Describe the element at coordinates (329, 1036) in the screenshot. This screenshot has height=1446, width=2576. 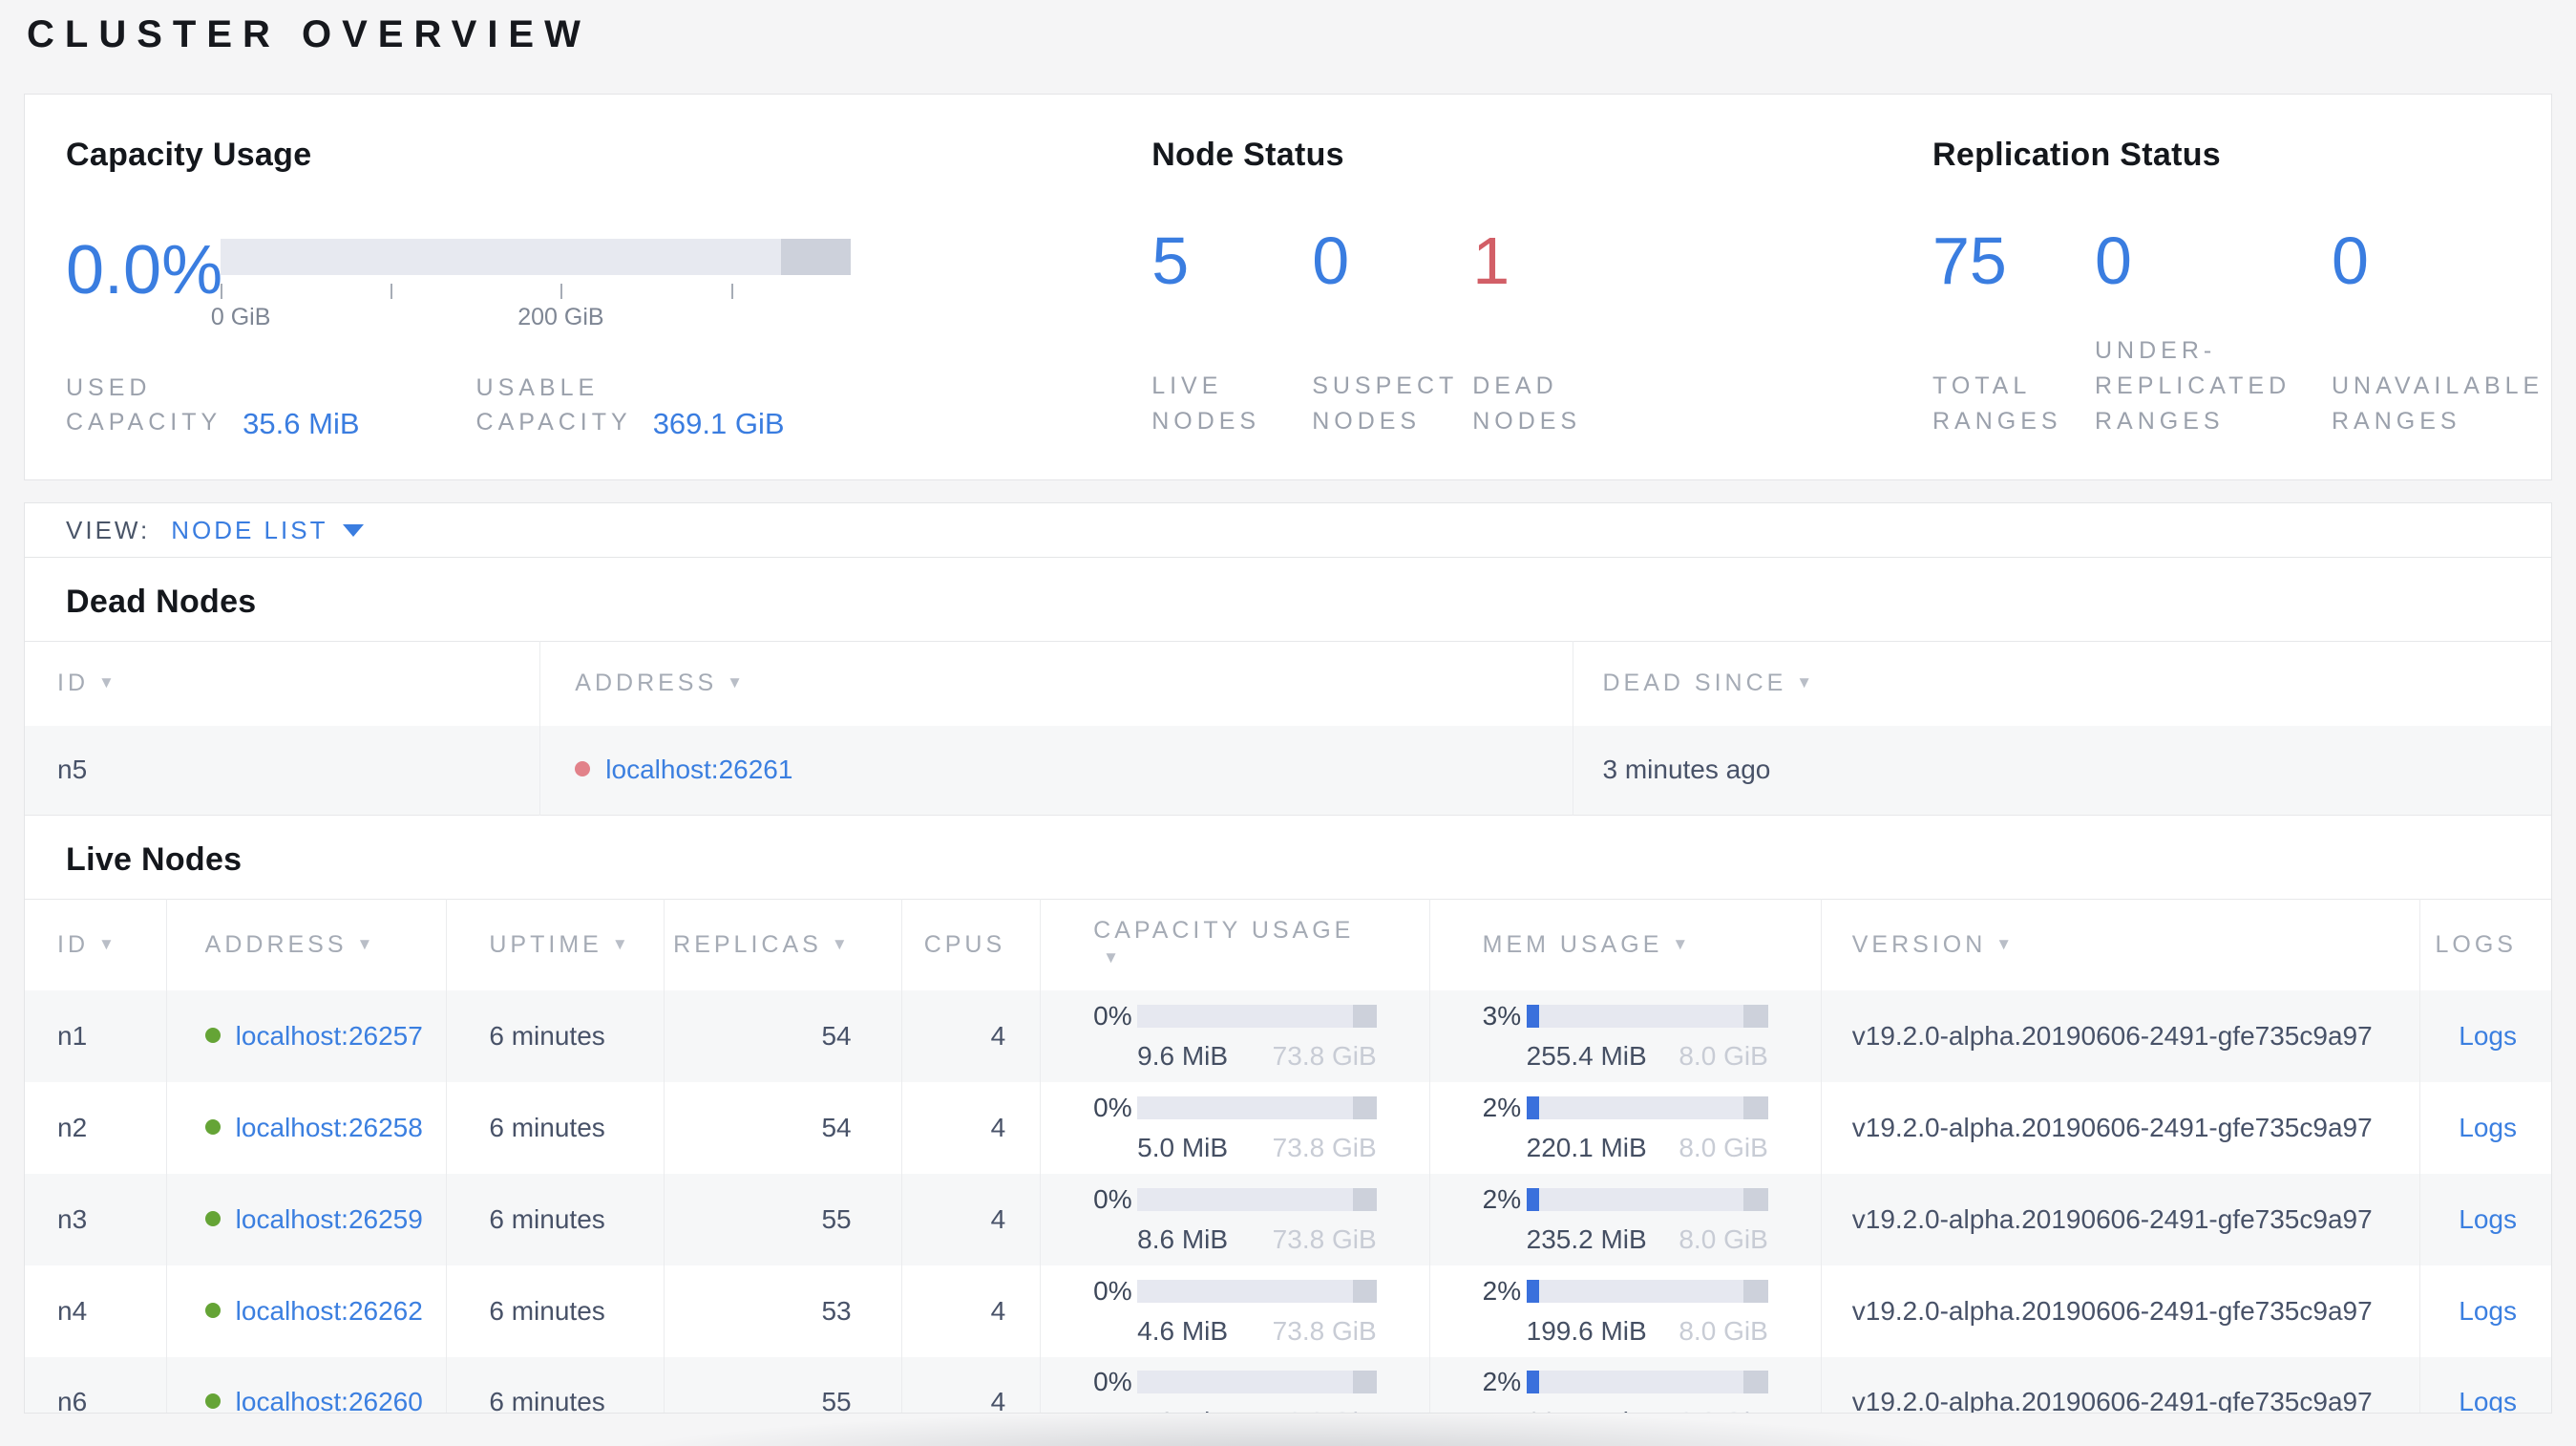
I see `live-node-address-link: localhost:26257` at that location.